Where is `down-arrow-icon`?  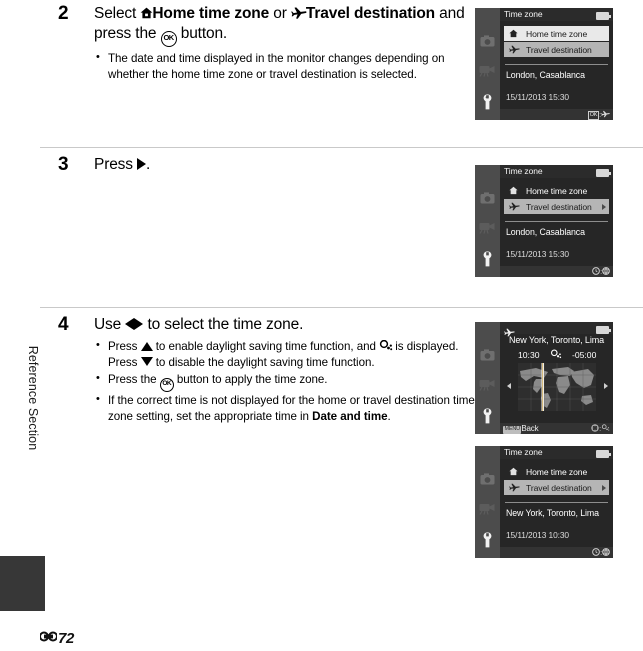
down-arrow-icon is located at coordinates (146, 362).